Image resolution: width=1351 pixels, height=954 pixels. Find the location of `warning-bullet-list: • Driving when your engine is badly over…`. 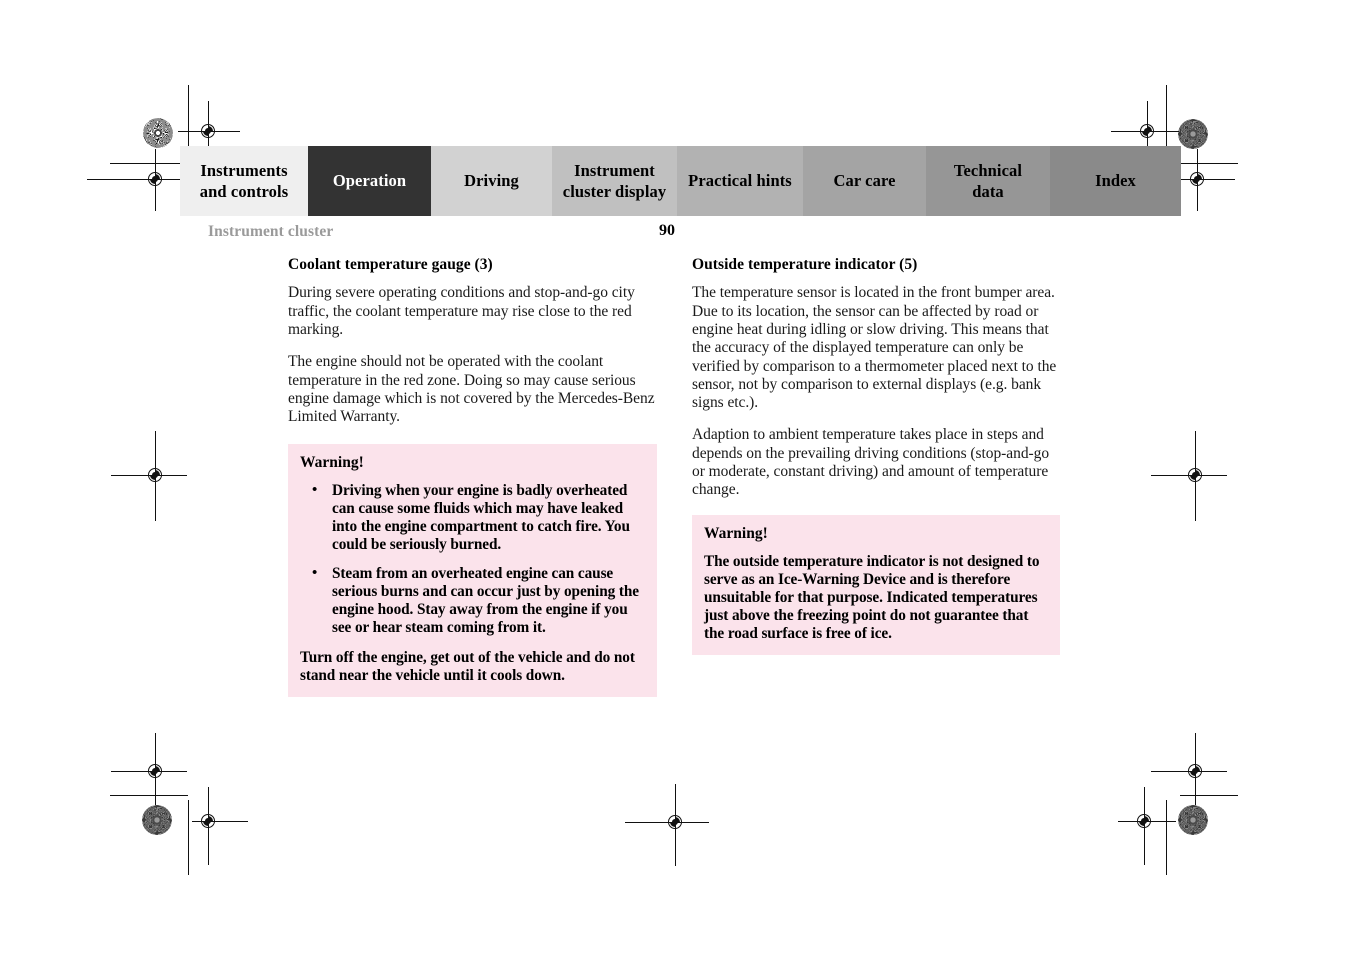

warning-bullet-list: • Driving when your engine is badly over… is located at coordinates (472, 559).